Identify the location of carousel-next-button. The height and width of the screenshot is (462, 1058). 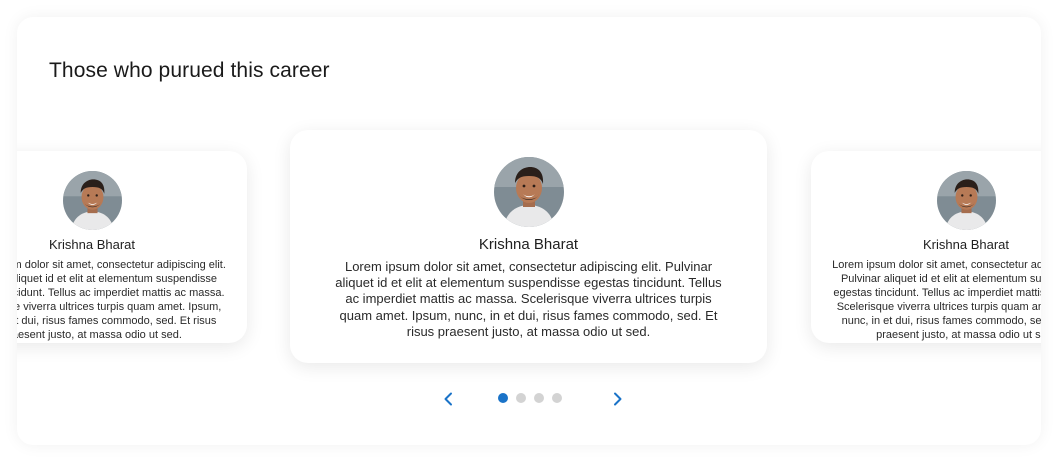
(618, 399).